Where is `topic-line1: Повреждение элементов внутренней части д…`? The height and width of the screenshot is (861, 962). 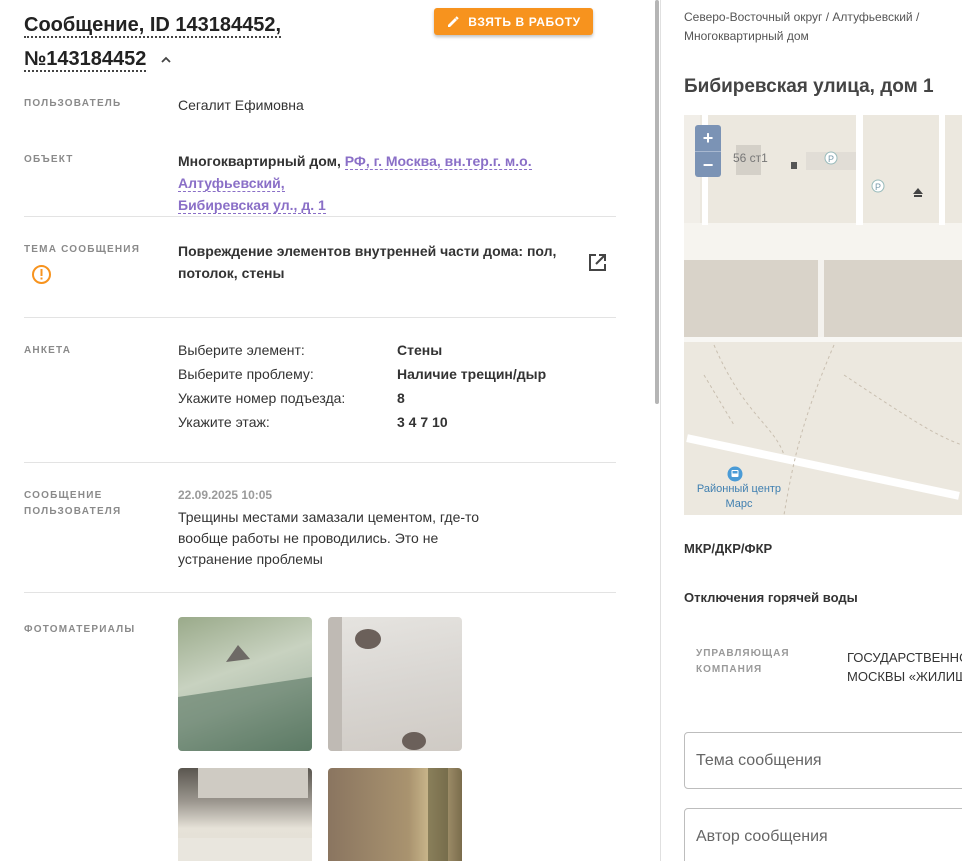 topic-line1: Повреждение элементов внутренней части д… is located at coordinates (367, 251).